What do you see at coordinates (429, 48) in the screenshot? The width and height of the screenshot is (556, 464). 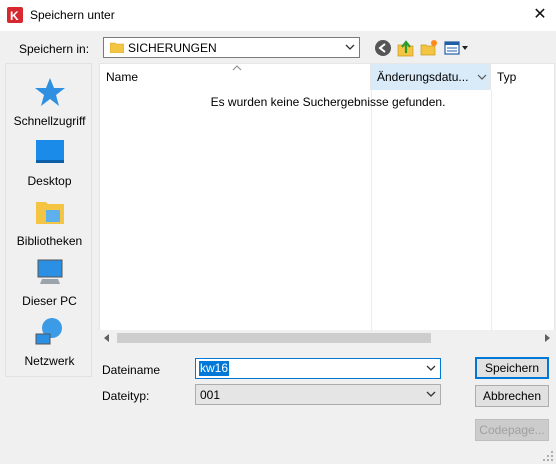 I see `new-folder-icon` at bounding box center [429, 48].